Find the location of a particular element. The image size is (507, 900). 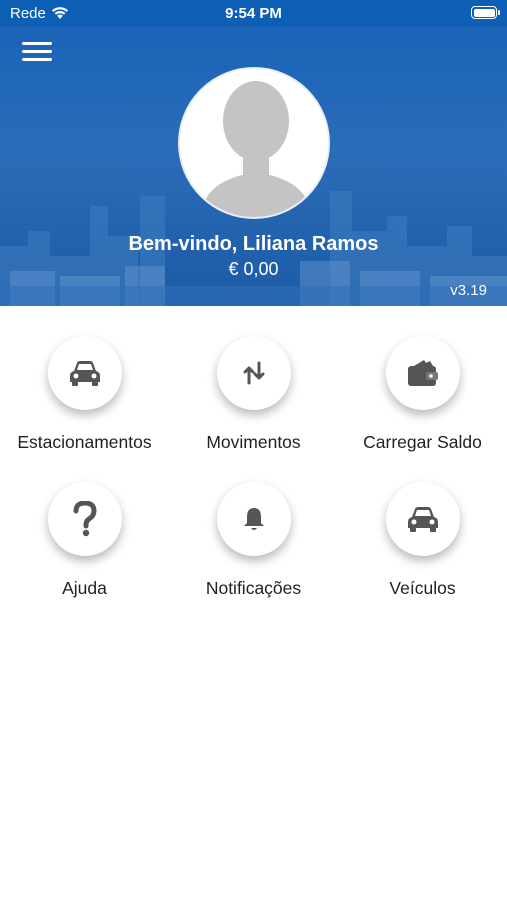

status-time: 9:54 PM is located at coordinates (253, 13).